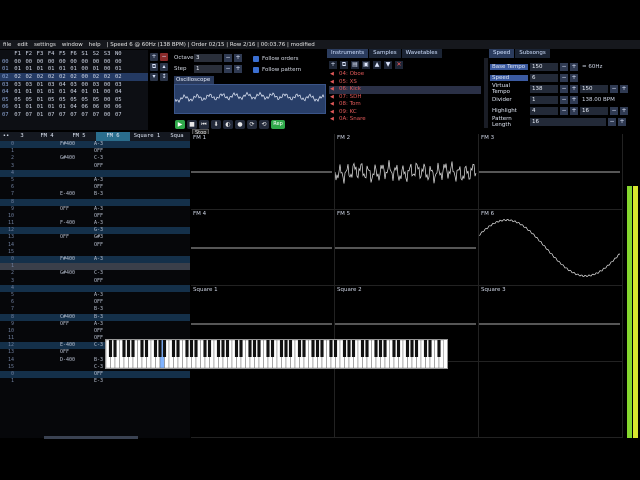 The width and height of the screenshot is (640, 480). I want to click on divider-field: 1, so click(544, 99).